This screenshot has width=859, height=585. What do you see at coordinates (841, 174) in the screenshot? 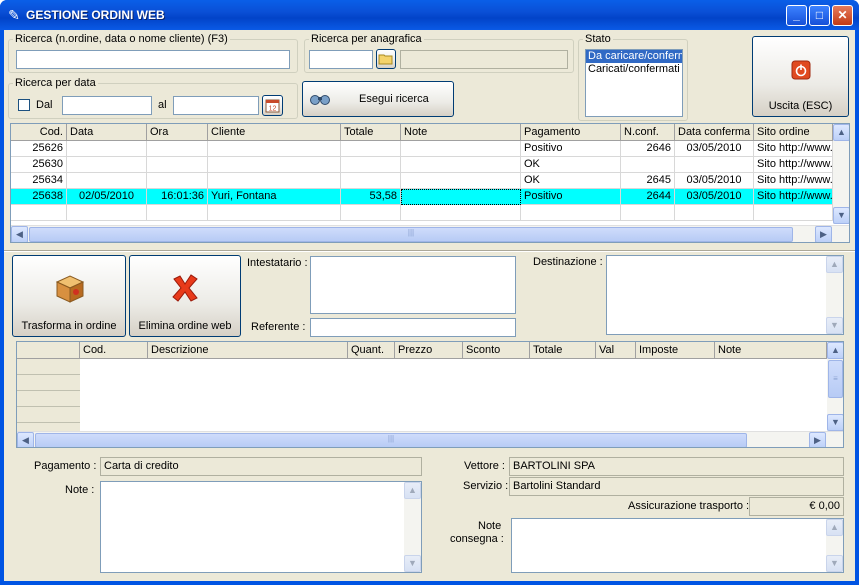
I see `orders-vscrollbar: ▲ ▼` at bounding box center [841, 174].